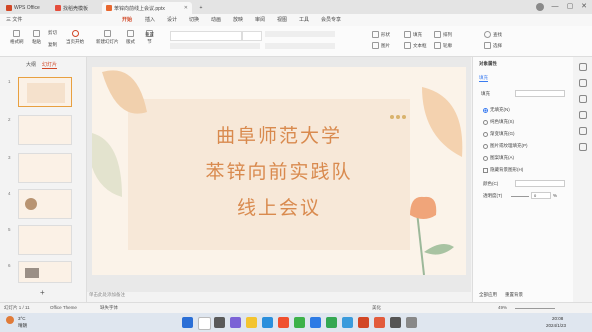  I want to click on transparency-slider, so click(520, 196).